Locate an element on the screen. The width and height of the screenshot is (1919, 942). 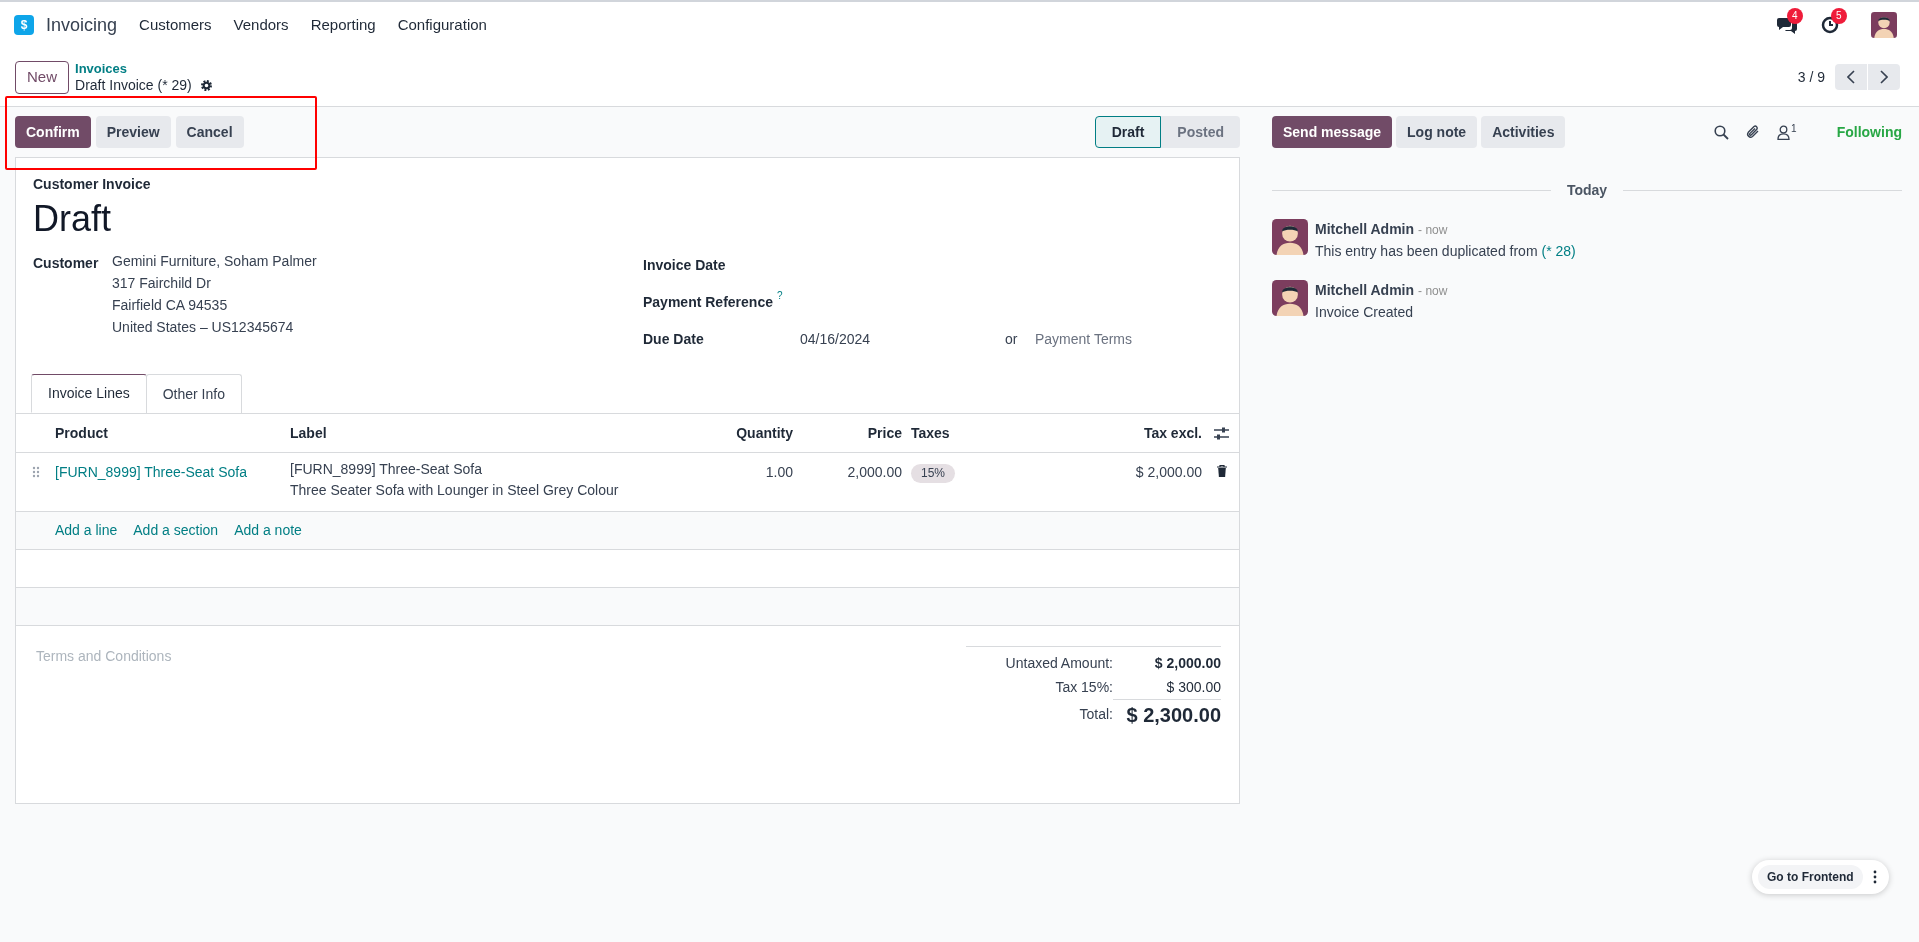
search-icon is located at coordinates (1722, 132).